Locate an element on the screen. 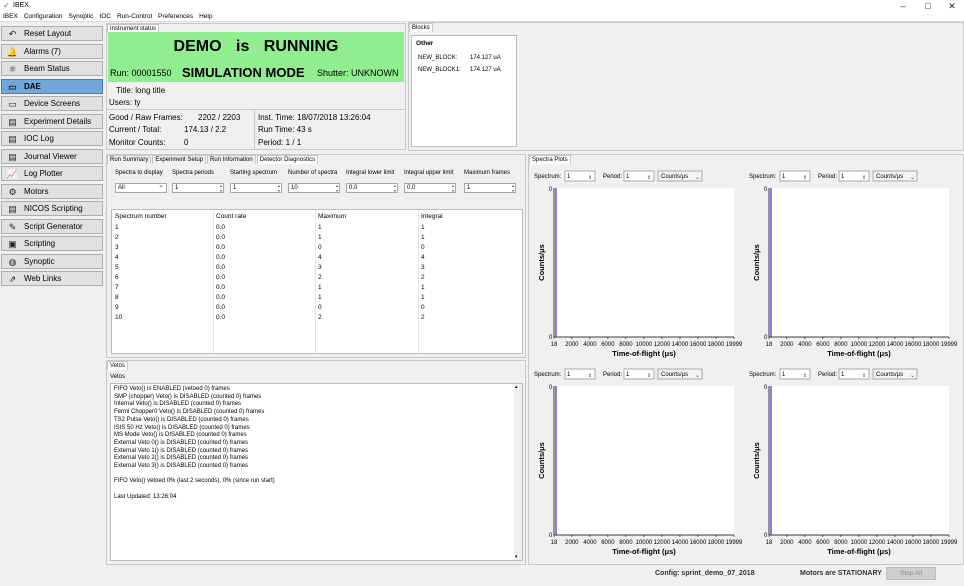 The height and width of the screenshot is (586, 964). motors-status: Motors are STATIONARY is located at coordinates (841, 573).